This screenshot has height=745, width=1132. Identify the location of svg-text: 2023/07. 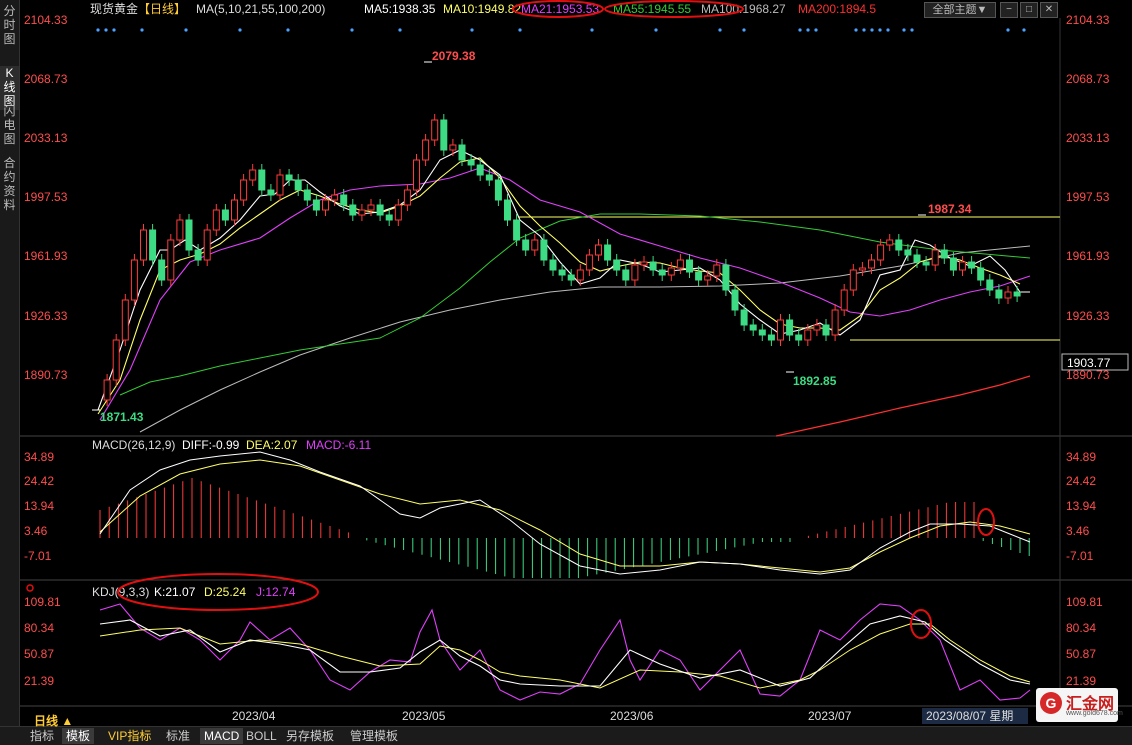
(830, 716).